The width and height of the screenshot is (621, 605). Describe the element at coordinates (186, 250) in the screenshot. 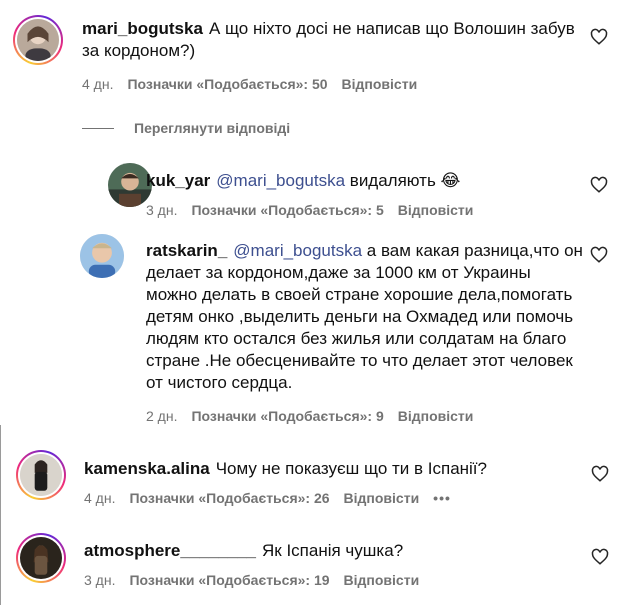

I see `reply-username: ratskarin_` at that location.